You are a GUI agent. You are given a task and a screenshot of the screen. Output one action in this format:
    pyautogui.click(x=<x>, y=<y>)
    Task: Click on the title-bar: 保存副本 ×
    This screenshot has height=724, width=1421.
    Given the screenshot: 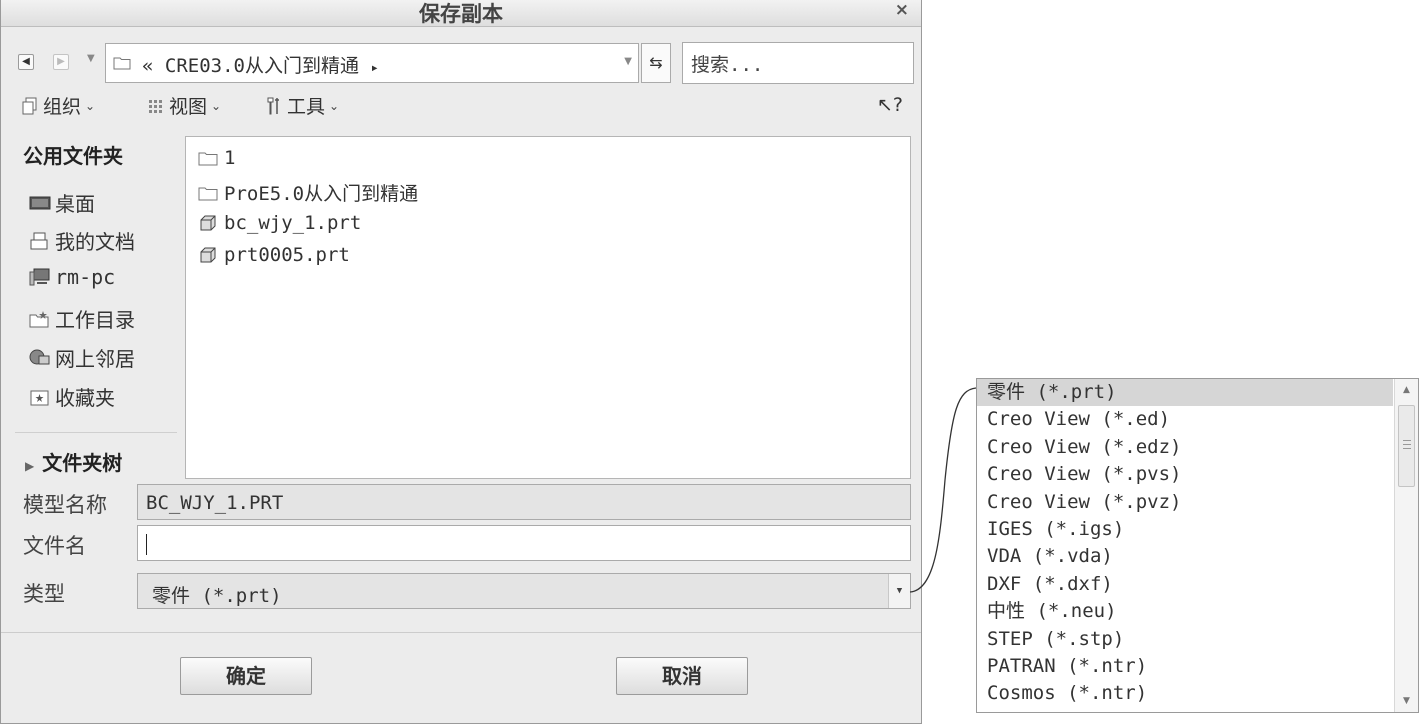 What is the action you would take?
    pyautogui.click(x=461, y=13)
    